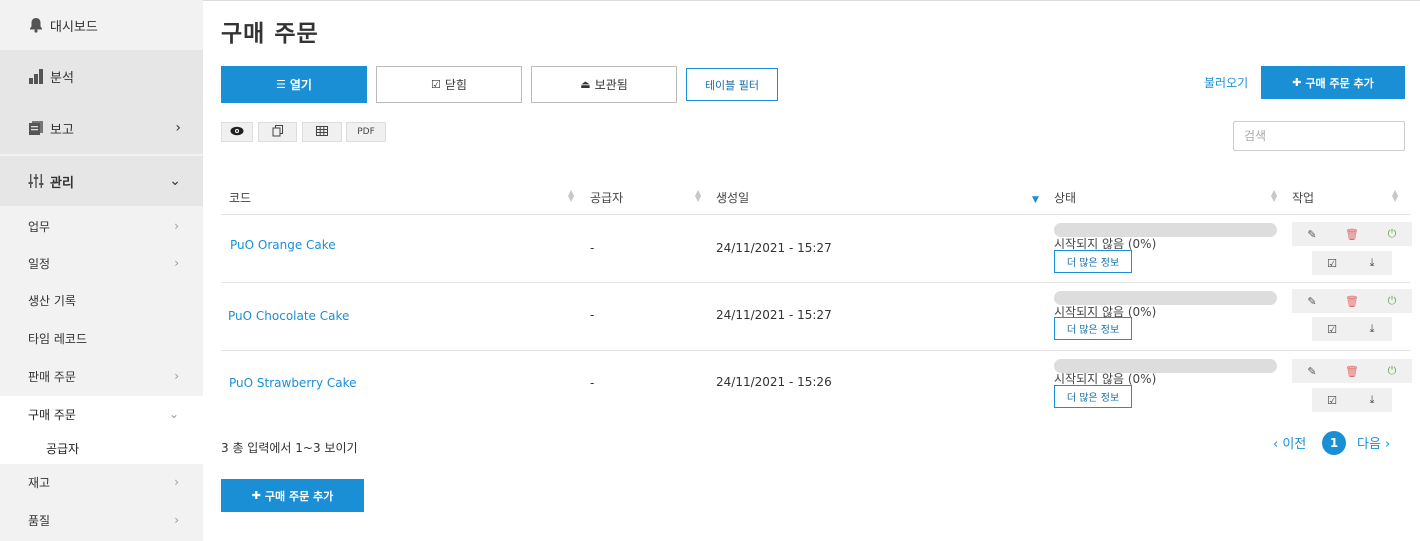 This screenshot has width=1420, height=541. I want to click on sidebar-item-analytics: 분석, so click(101, 76).